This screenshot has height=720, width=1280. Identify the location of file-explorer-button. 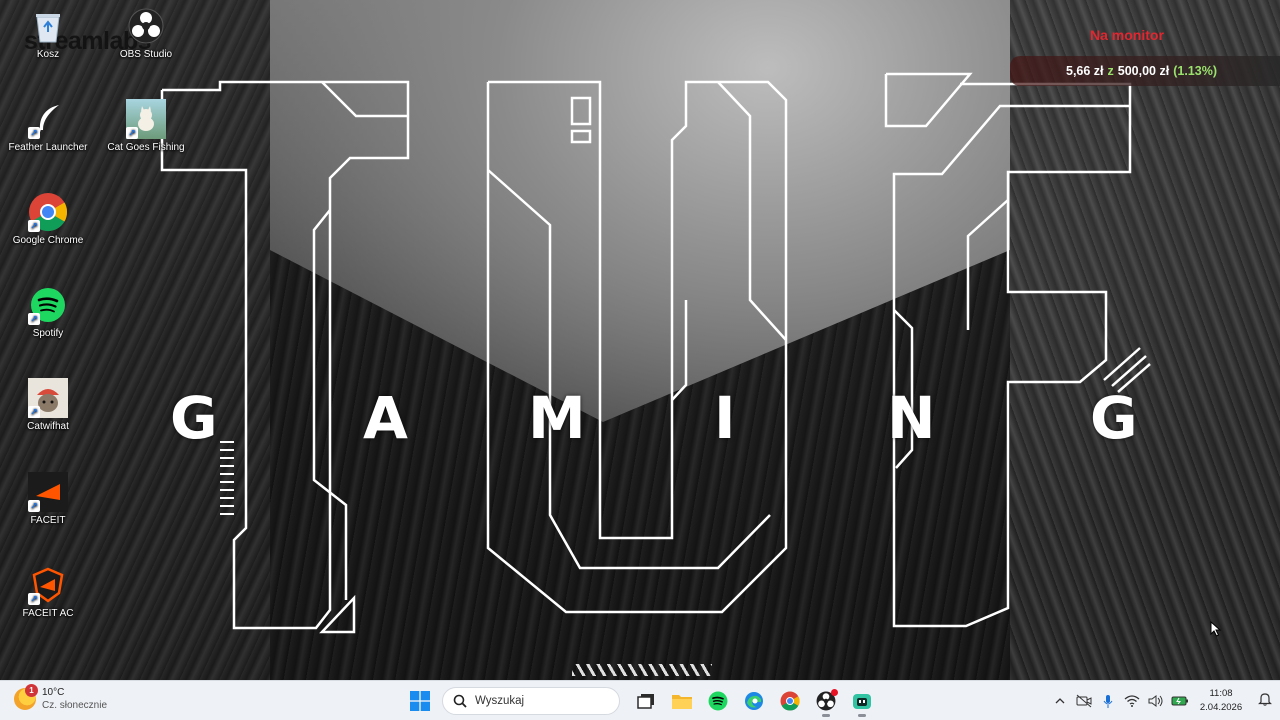
(682, 701).